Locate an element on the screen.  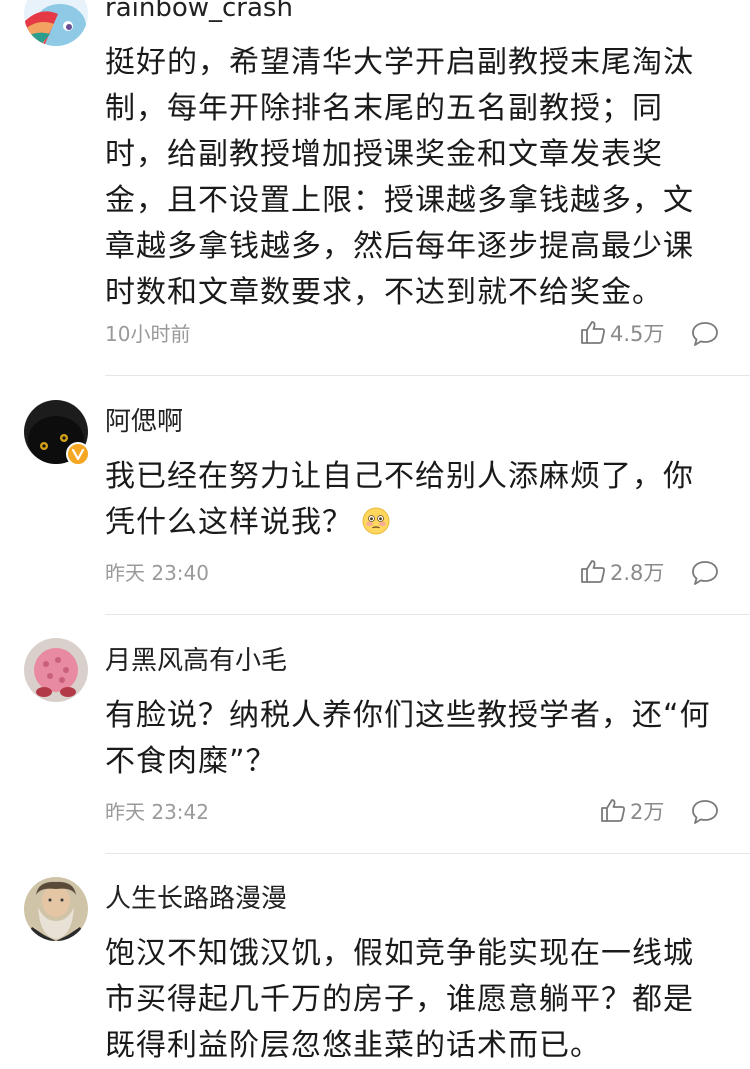
timestamp: 昨天 23:42 is located at coordinates (157, 812).